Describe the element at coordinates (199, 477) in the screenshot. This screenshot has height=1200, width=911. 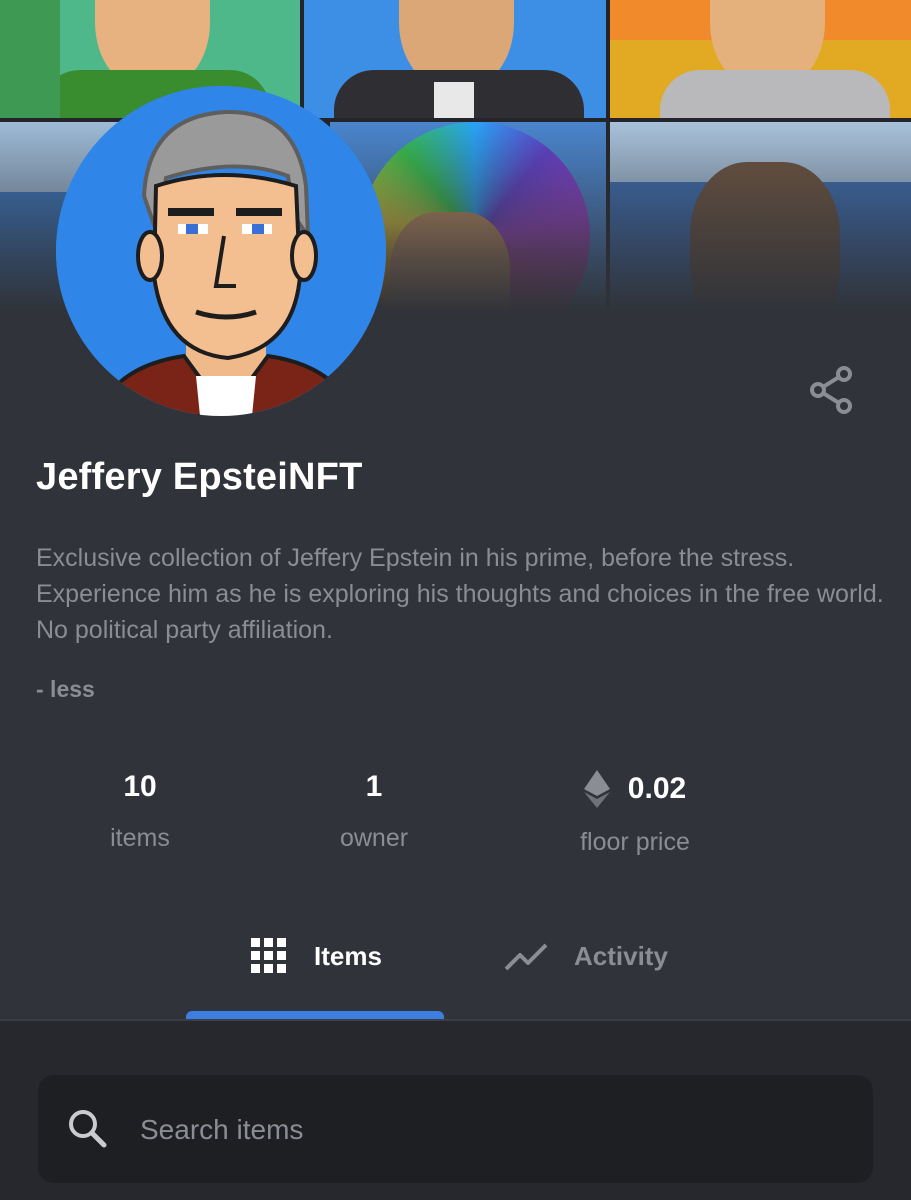
I see `collection-title: Jeffery EpsteiNFT` at that location.